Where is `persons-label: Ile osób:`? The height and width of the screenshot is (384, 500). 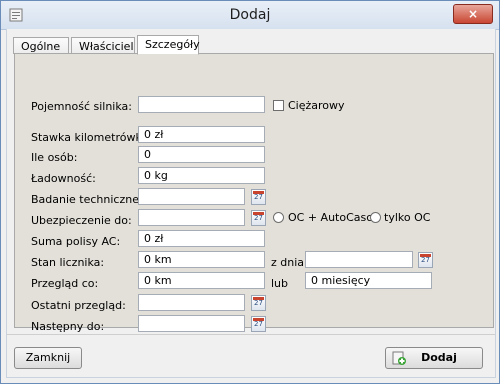 persons-label: Ile osób: is located at coordinates (54, 157).